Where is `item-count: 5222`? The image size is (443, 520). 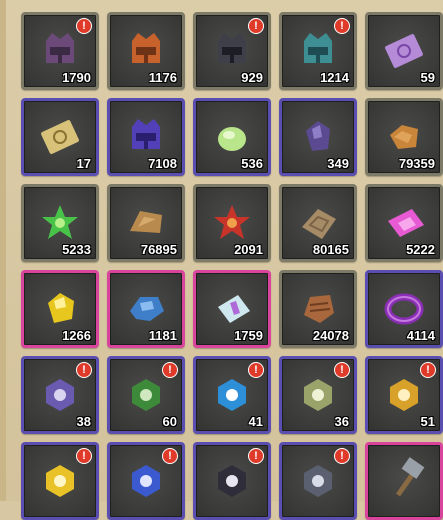 item-count: 5222 is located at coordinates (420, 249).